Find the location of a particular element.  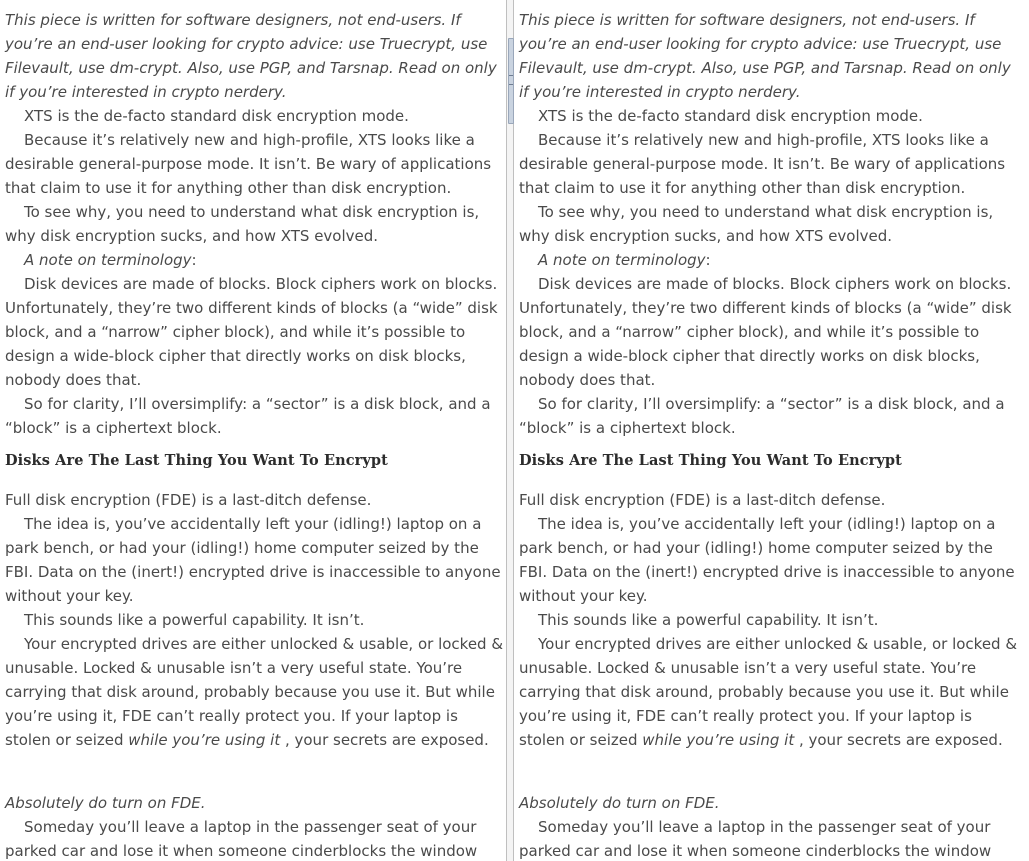

split-divider is located at coordinates (510, 430).